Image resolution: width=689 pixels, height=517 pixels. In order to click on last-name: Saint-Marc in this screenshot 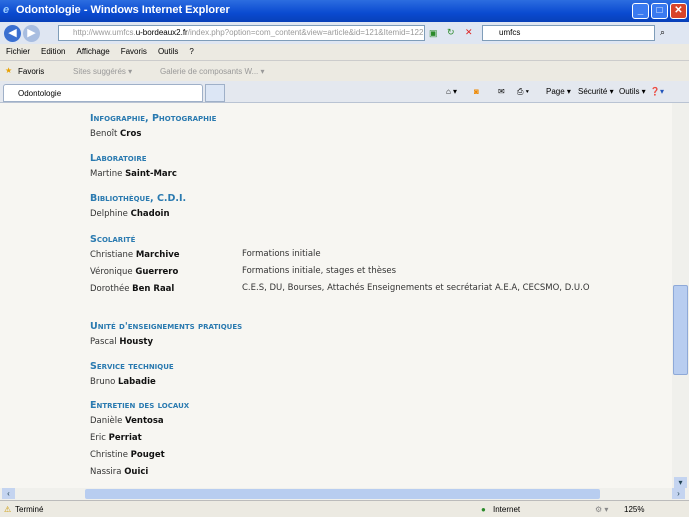, I will do `click(151, 174)`.